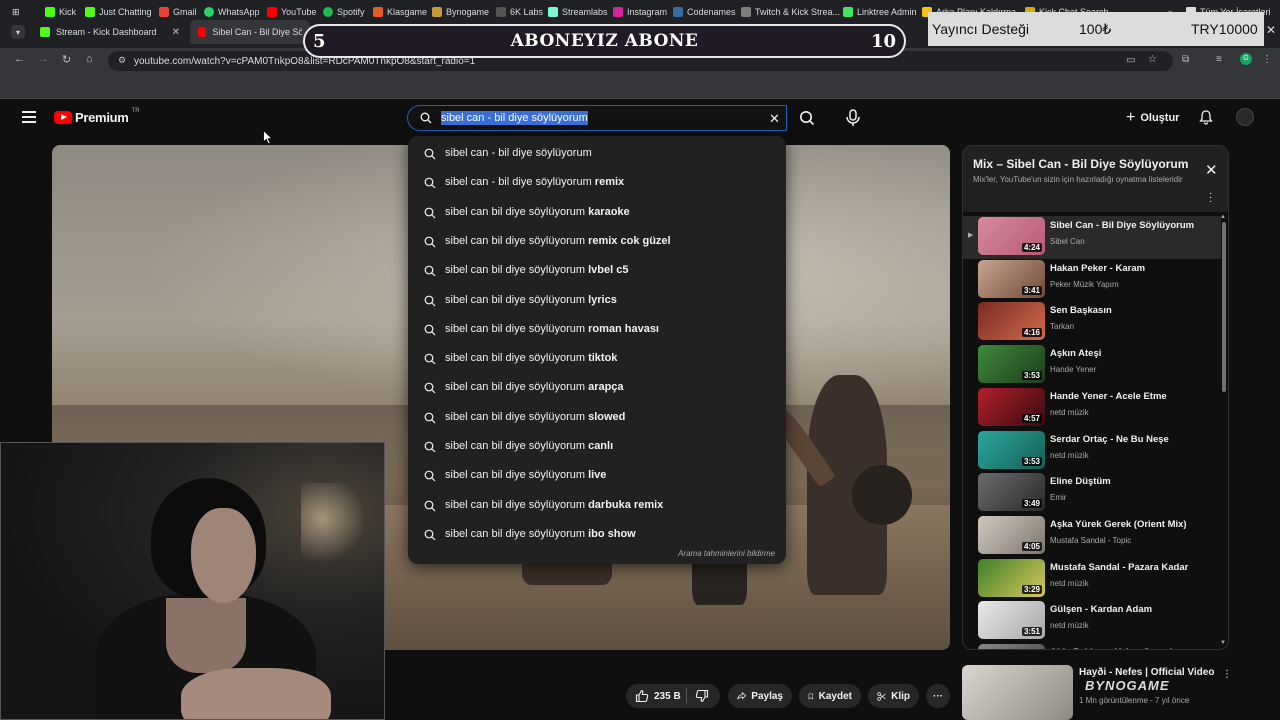  I want to click on mix-item: 4:16 Sen Başkasın Tarkan, so click(1092, 322).